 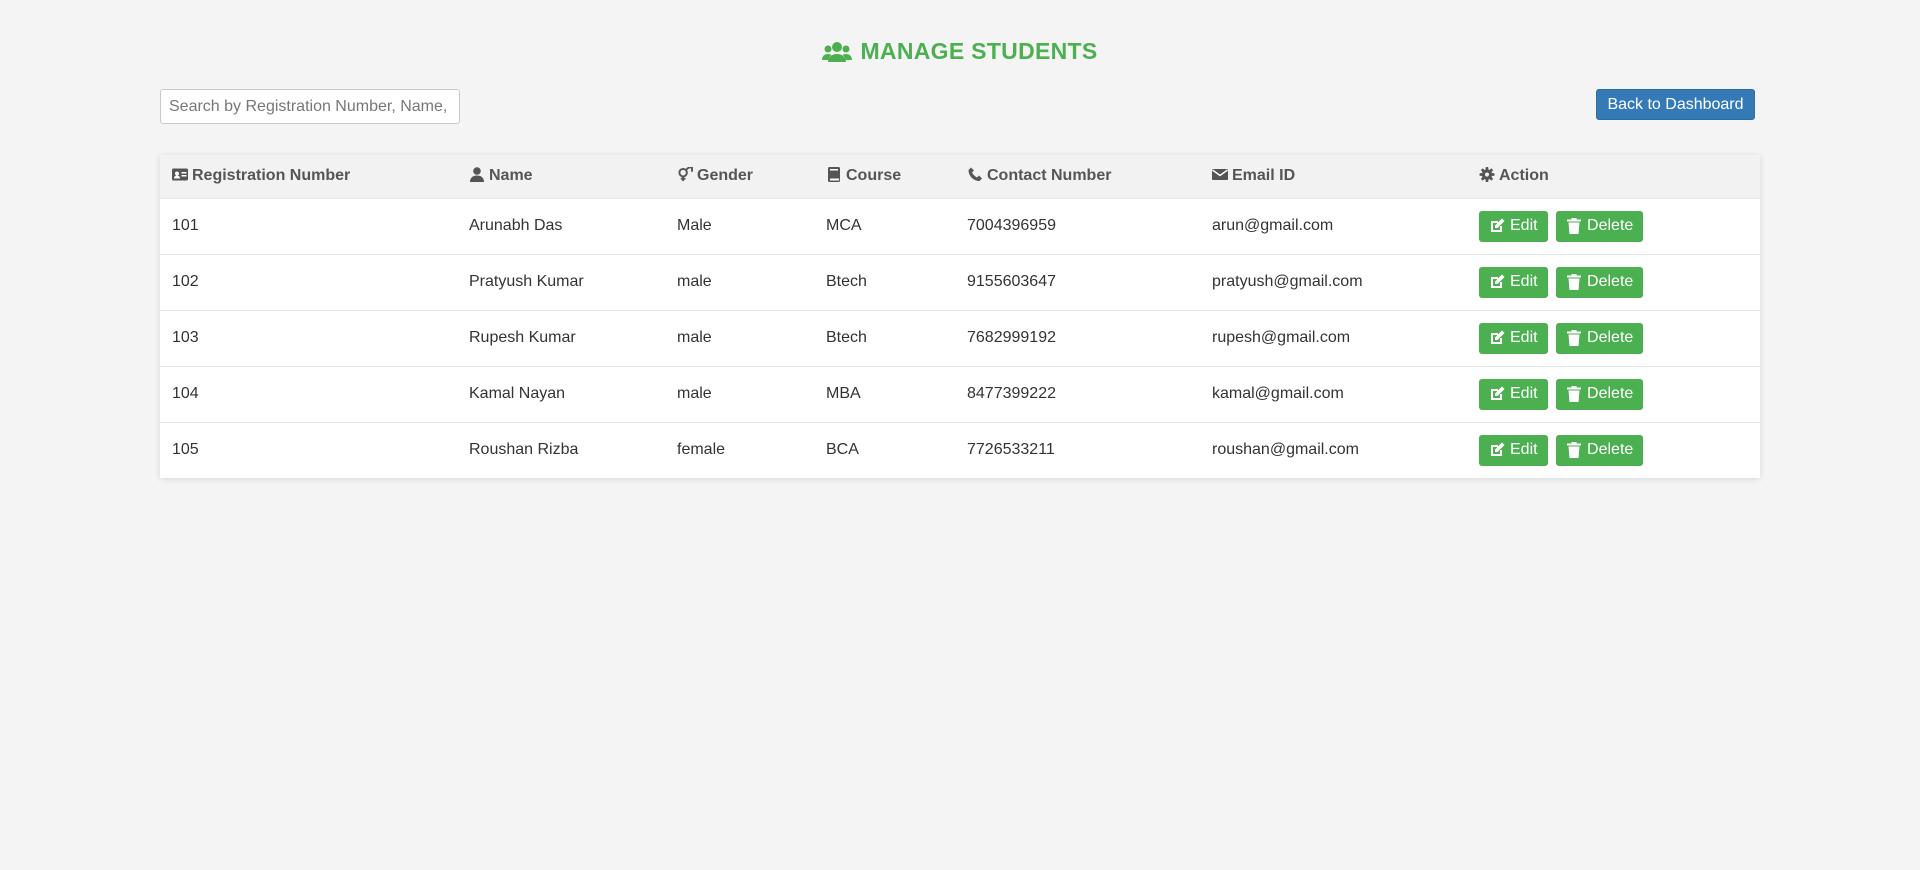 What do you see at coordinates (844, 225) in the screenshot?
I see `cell-course: MCA` at bounding box center [844, 225].